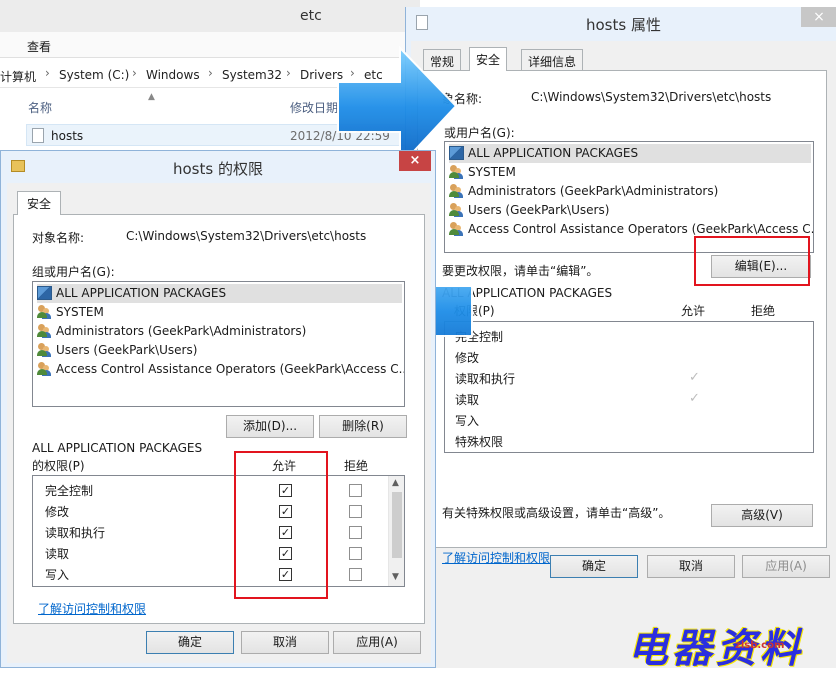 The image size is (836, 674). Describe the element at coordinates (355, 574) in the screenshot. I see `deny-write-checkbox` at that location.